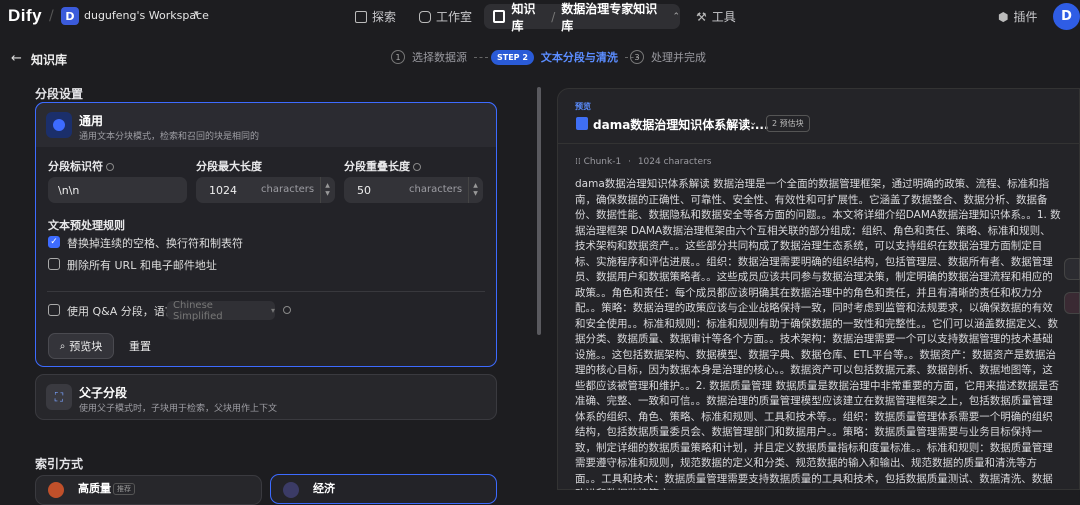  What do you see at coordinates (674, 162) in the screenshot?
I see `chunk-chars: 1024 characters` at bounding box center [674, 162].